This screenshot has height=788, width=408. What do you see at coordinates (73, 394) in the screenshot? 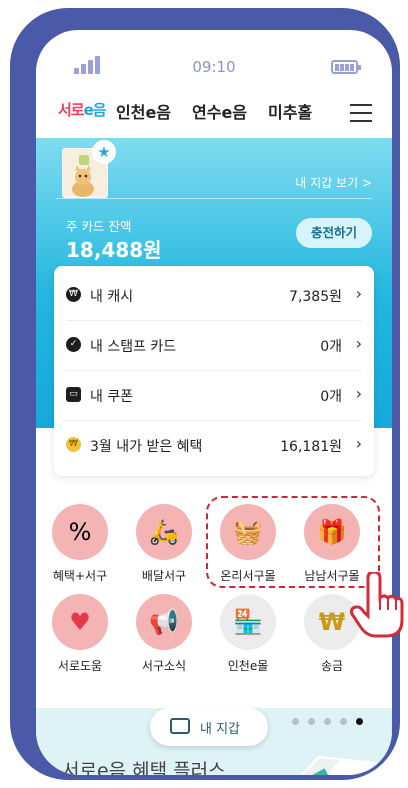
I see `coupon-icon: ▭` at bounding box center [73, 394].